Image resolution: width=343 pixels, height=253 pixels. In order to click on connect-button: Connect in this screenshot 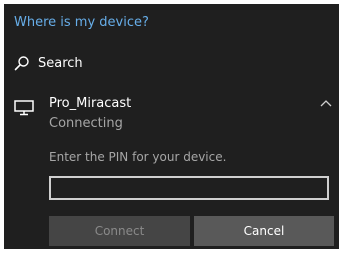, I will do `click(119, 231)`.